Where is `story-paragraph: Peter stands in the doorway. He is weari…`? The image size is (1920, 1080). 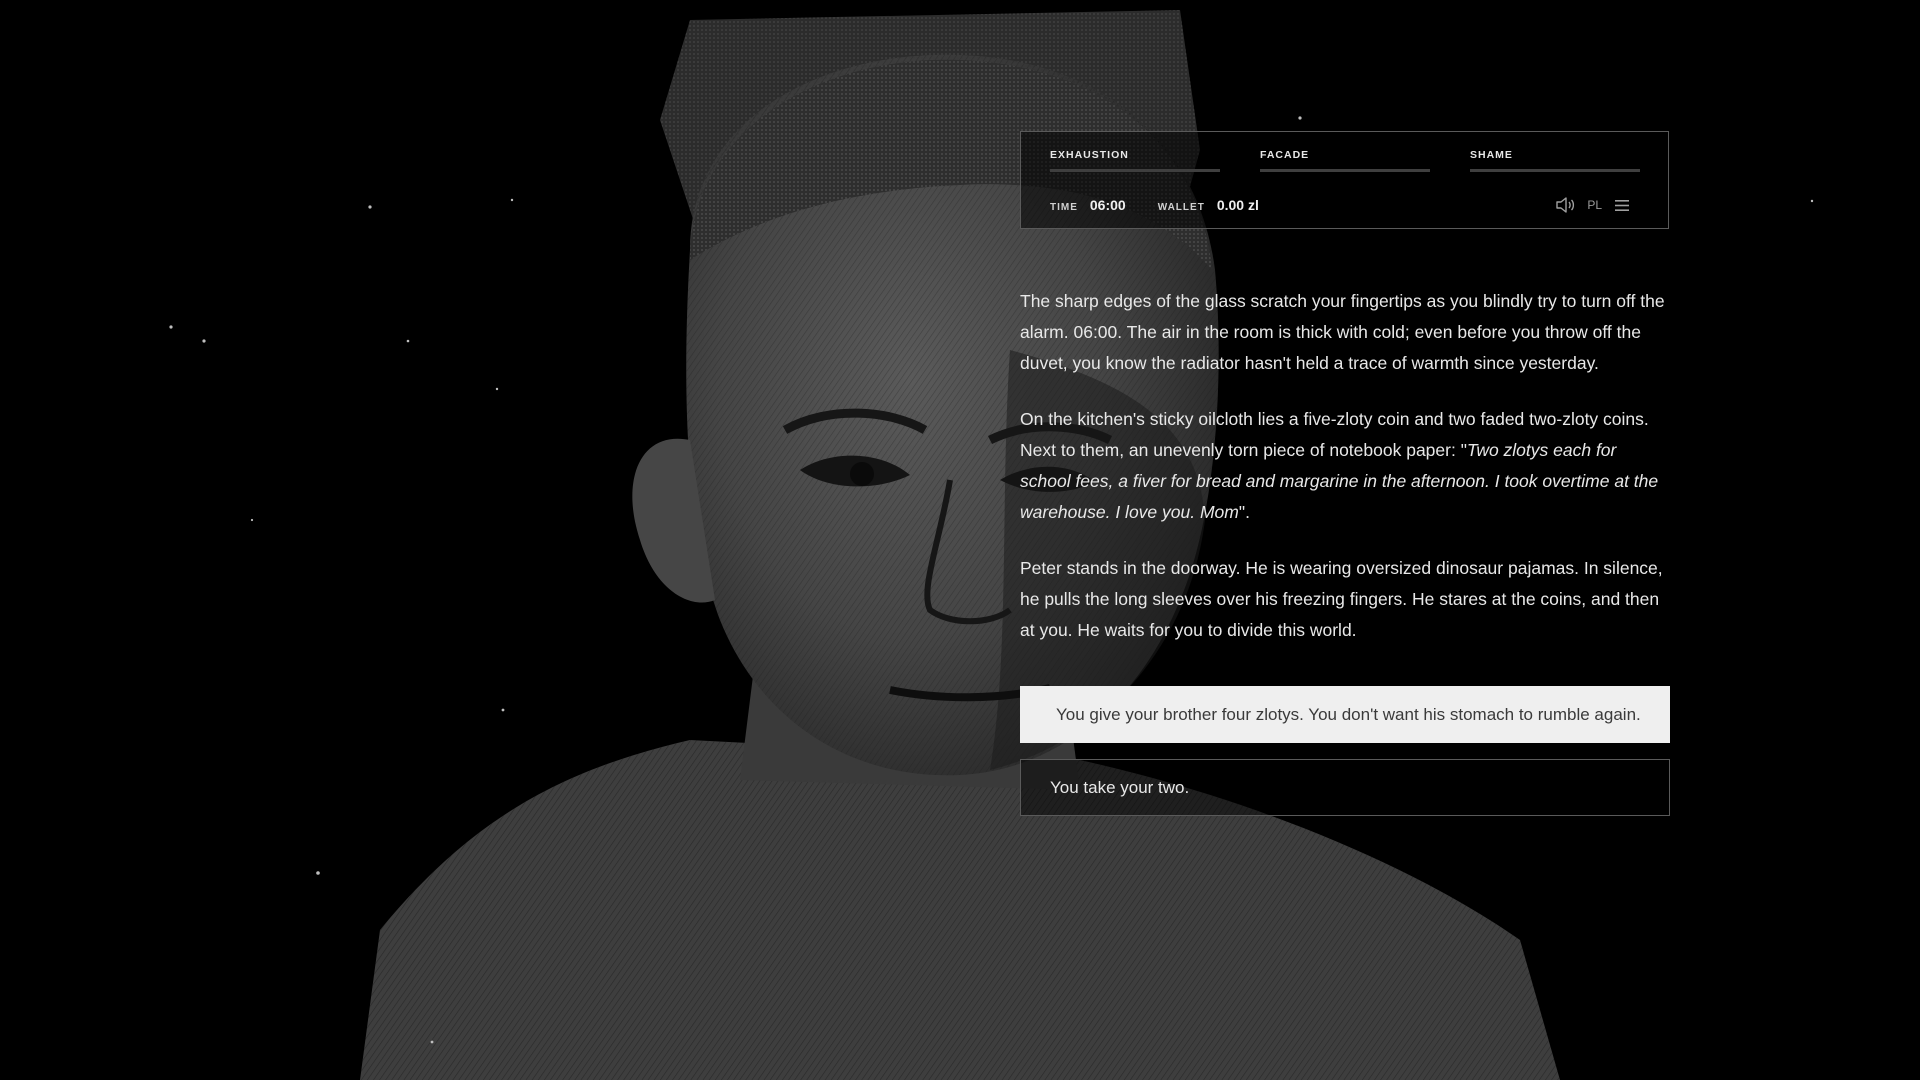 story-paragraph: Peter stands in the doorway. He is weari… is located at coordinates (1341, 599).